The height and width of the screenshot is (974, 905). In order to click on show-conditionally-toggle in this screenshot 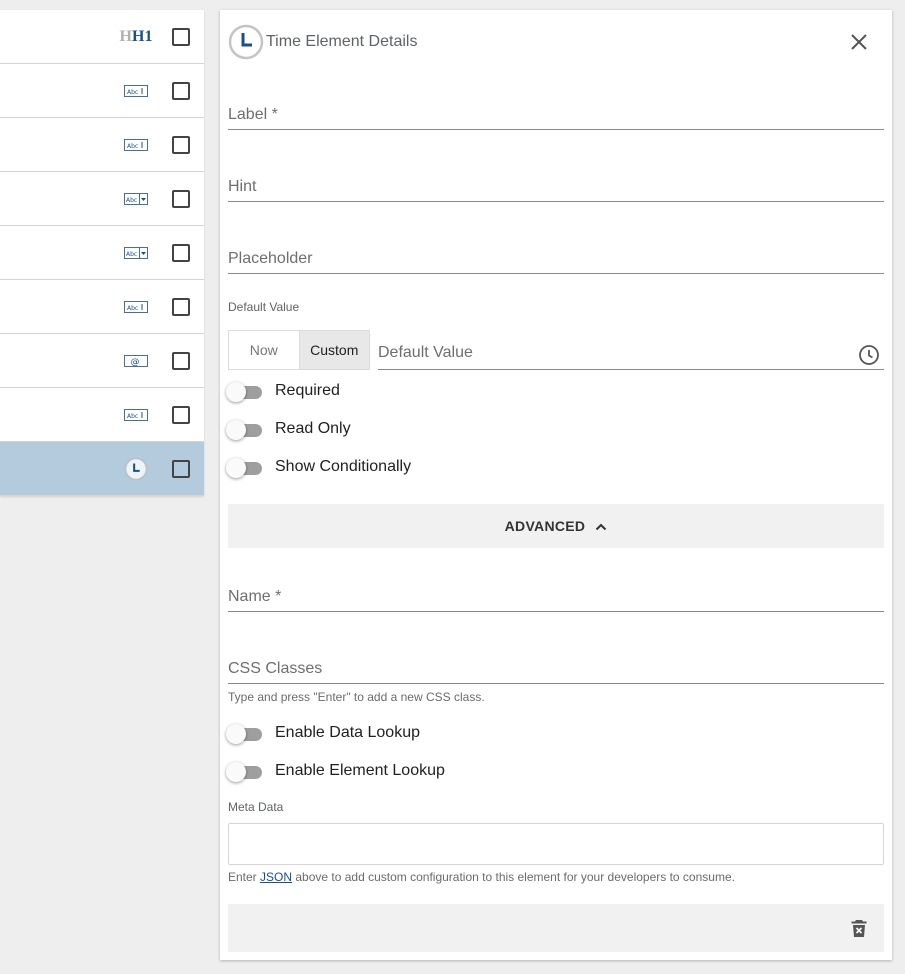, I will do `click(245, 468)`.